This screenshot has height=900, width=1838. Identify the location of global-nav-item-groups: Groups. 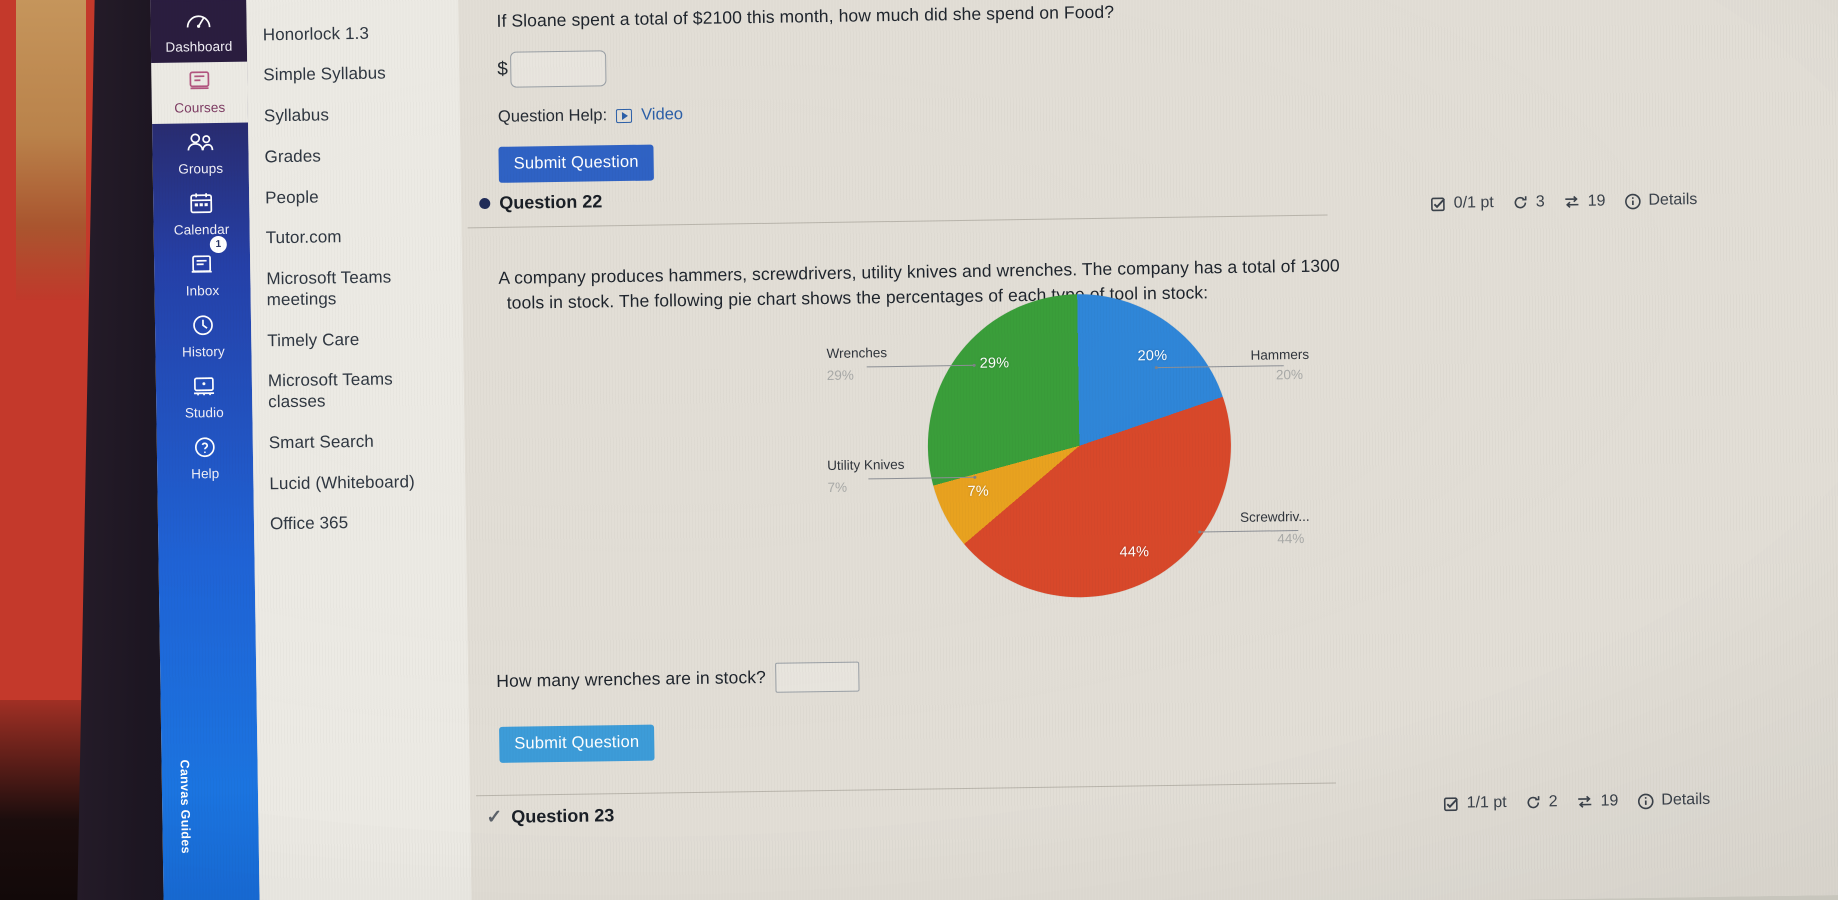
(200, 154).